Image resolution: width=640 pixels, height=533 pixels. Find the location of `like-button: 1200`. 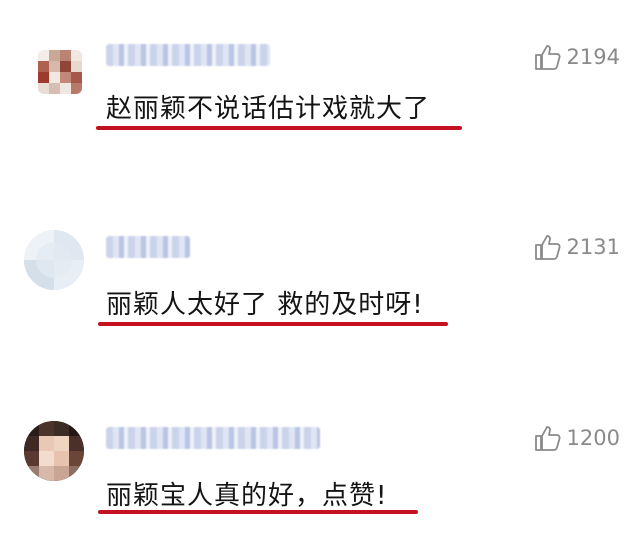

like-button: 1200 is located at coordinates (576, 438).